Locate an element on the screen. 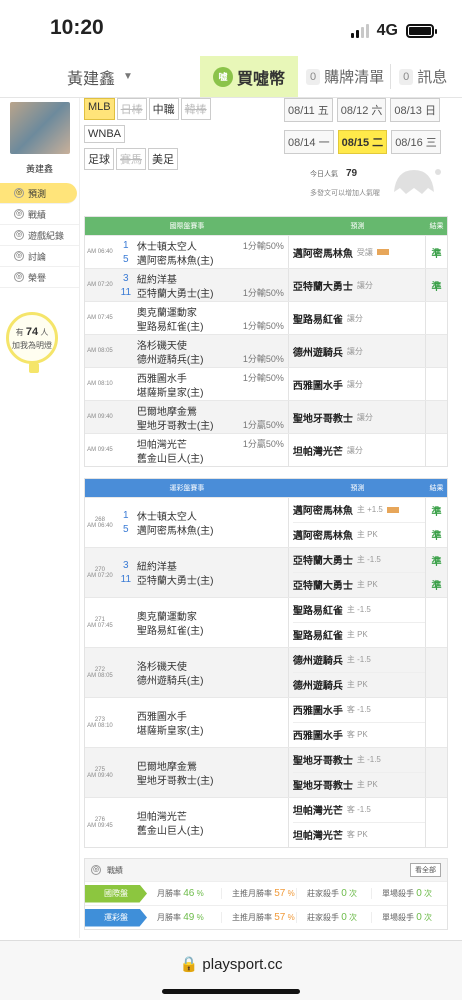 The image size is (462, 1000). record-tag: 運彩盤 is located at coordinates (116, 917).